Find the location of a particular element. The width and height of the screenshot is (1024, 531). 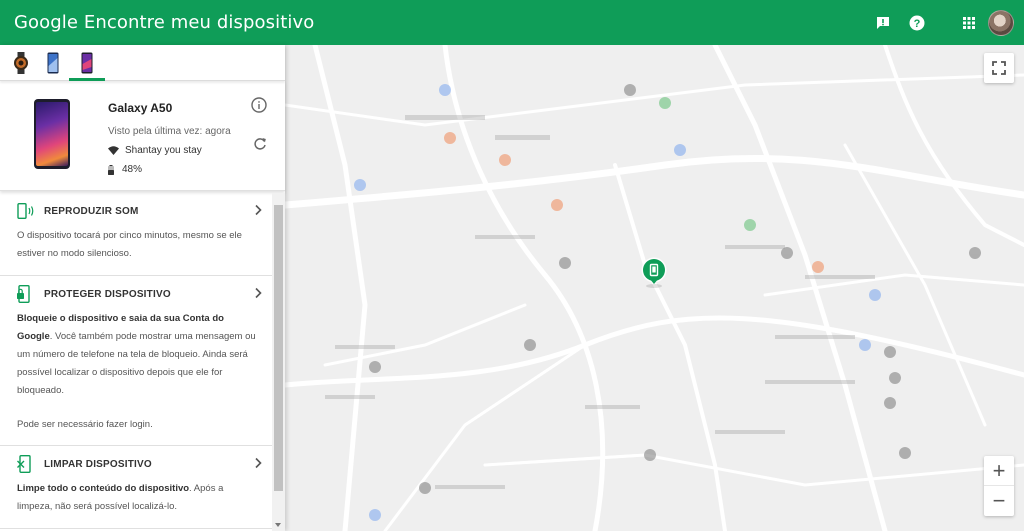

last-seen: Visto pela última vez: agora is located at coordinates (169, 131).